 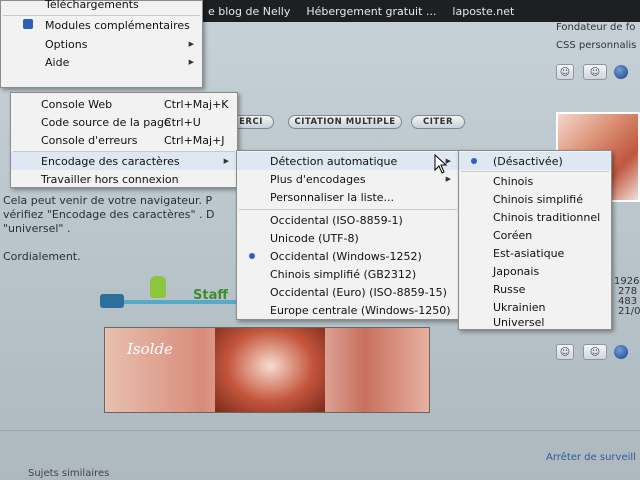 I want to click on private-message-icon-2: ☺, so click(x=595, y=352).